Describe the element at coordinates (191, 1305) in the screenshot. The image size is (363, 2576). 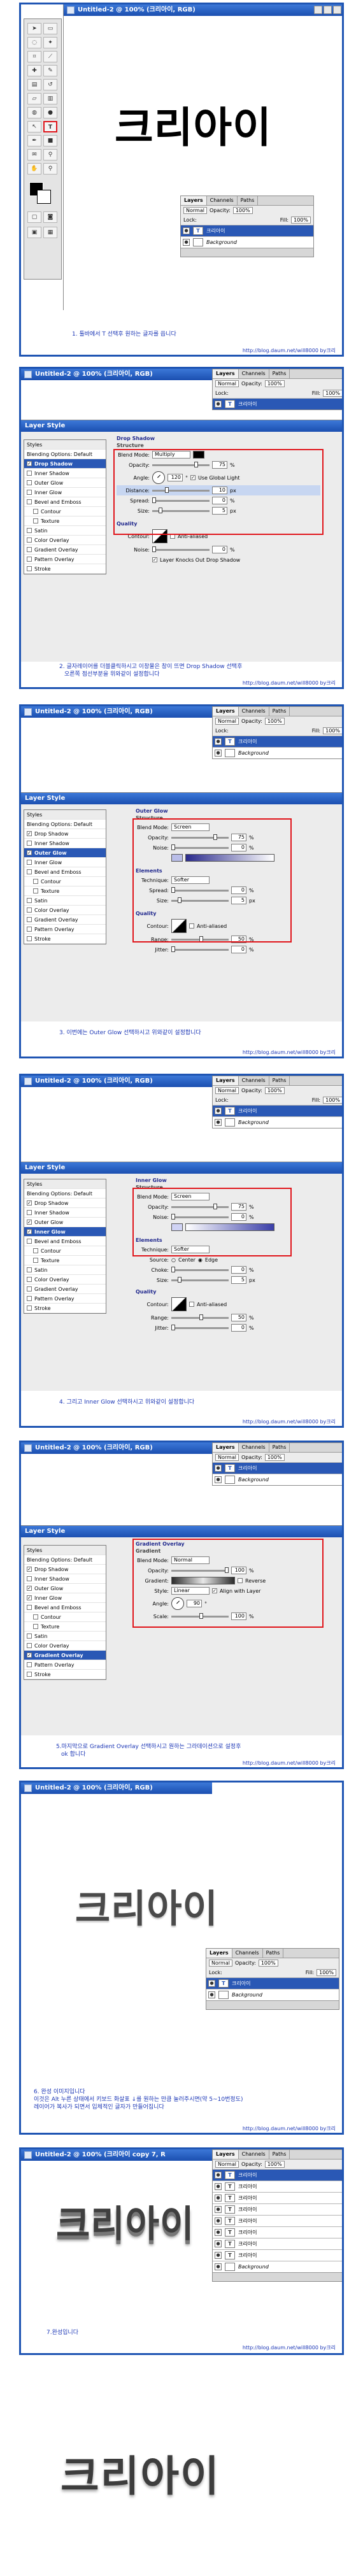
I see `anti-aliased-checkbox` at that location.